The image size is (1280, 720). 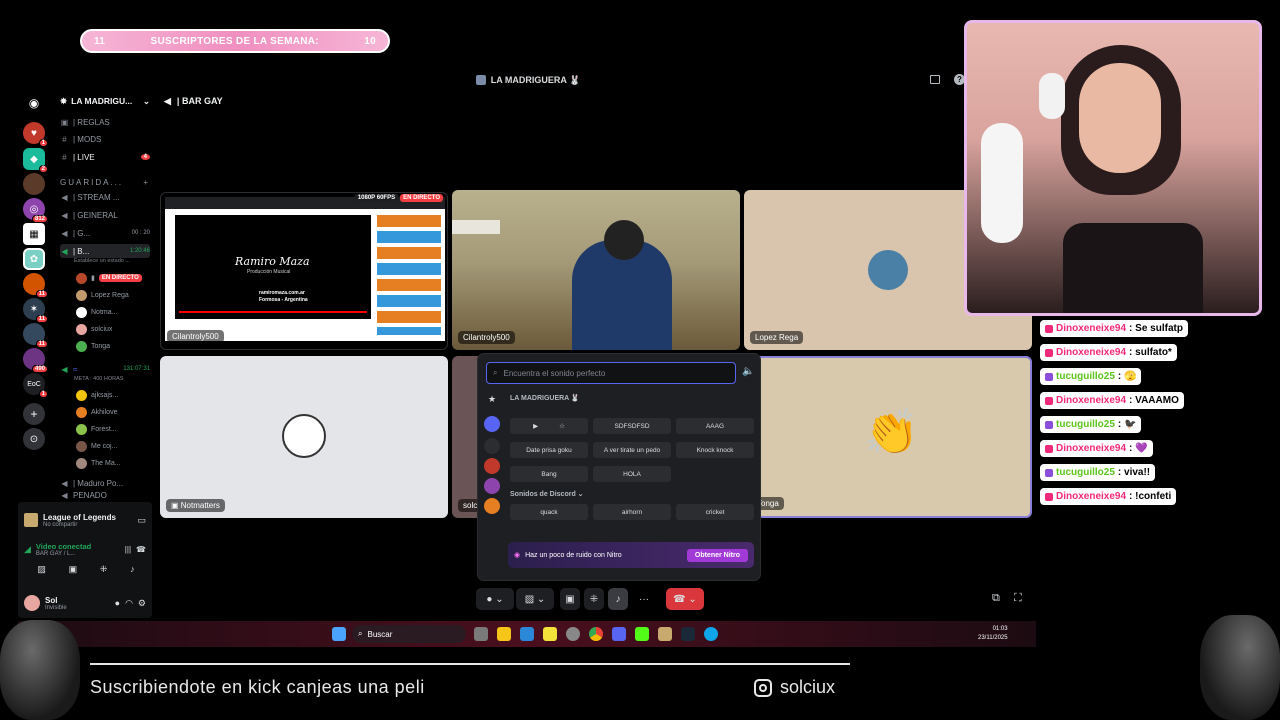 What do you see at coordinates (935, 79) in the screenshot?
I see `inbox-icon` at bounding box center [935, 79].